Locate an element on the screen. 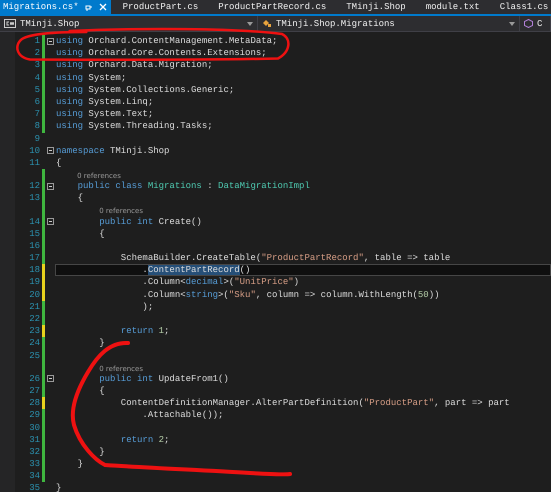  code-line: return 1; is located at coordinates (145, 331).